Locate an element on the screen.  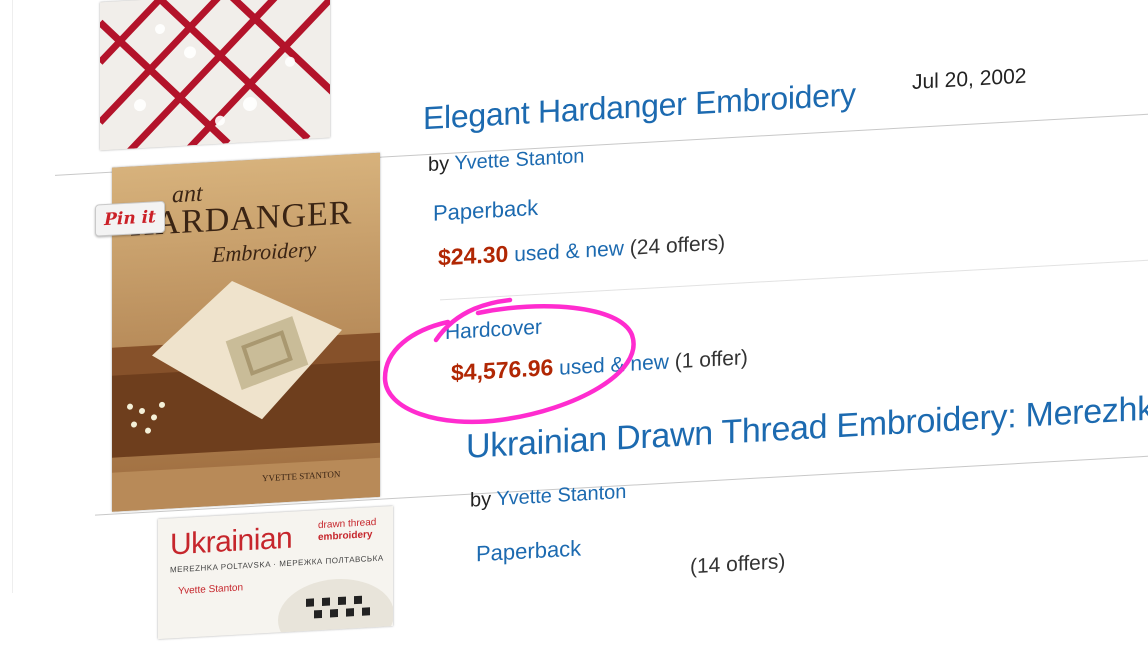
price-hardcover: $4,576.96 is located at coordinates (502, 370).